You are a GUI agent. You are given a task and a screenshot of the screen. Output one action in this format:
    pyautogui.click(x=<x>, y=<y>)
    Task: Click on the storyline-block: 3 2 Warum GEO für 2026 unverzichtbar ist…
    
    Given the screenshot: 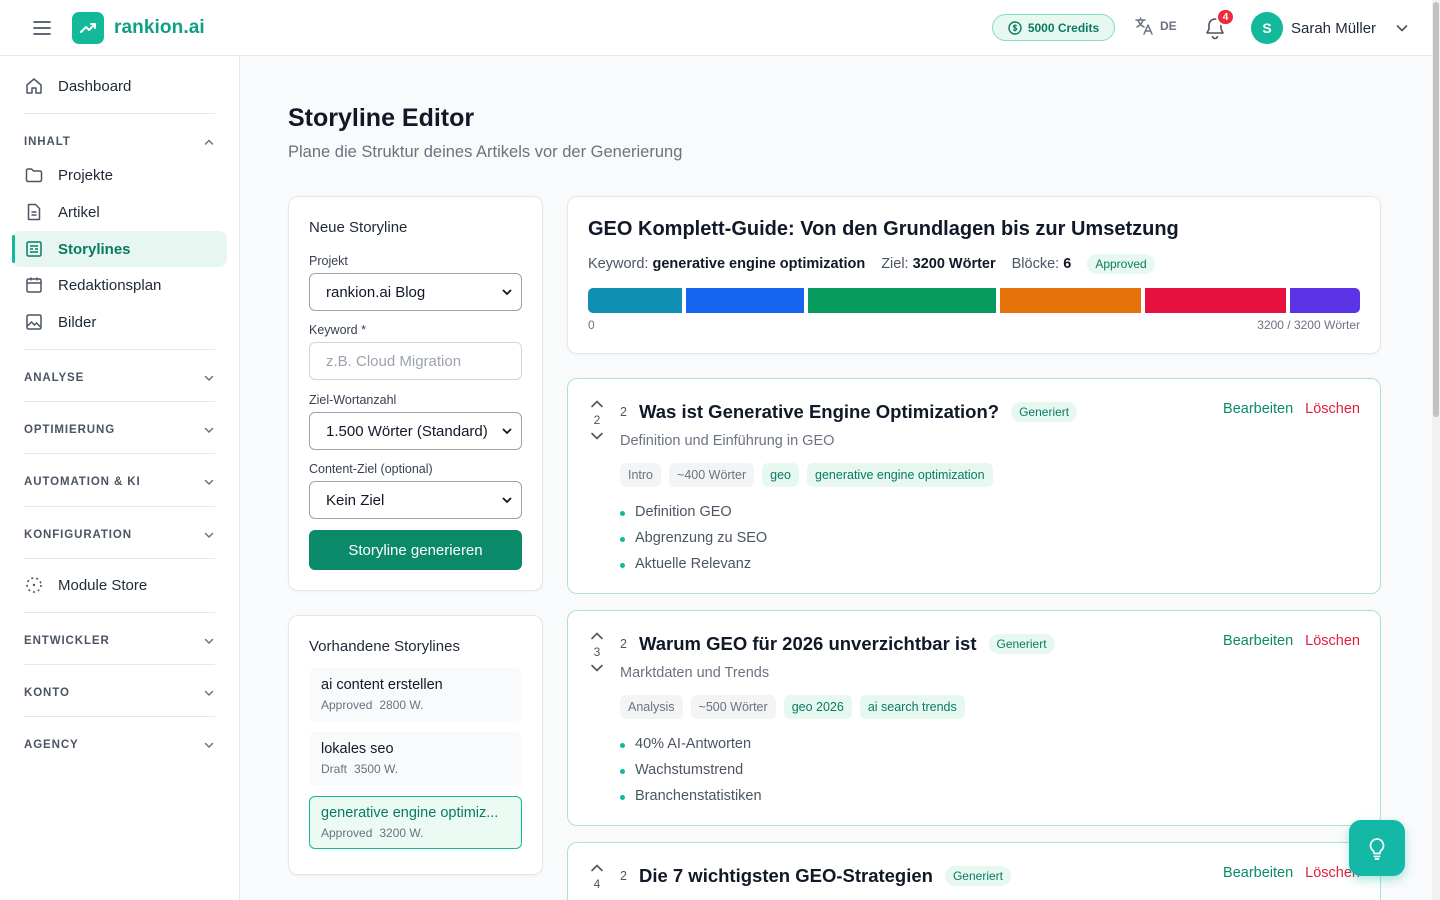 What is the action you would take?
    pyautogui.click(x=974, y=718)
    